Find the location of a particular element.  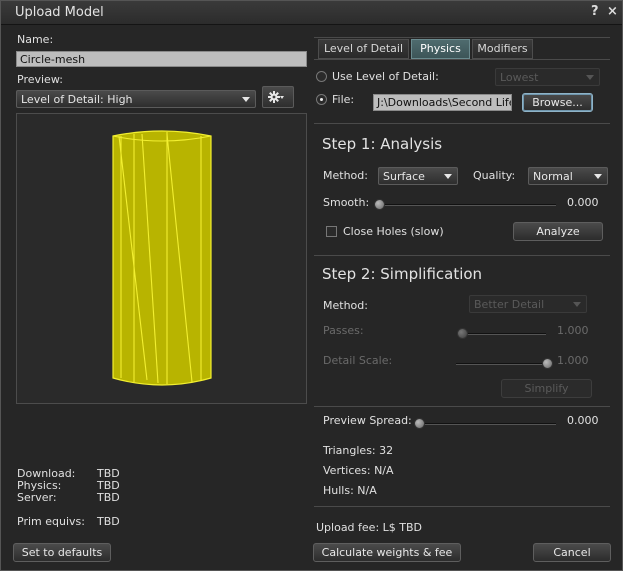

file-radio is located at coordinates (321, 99).